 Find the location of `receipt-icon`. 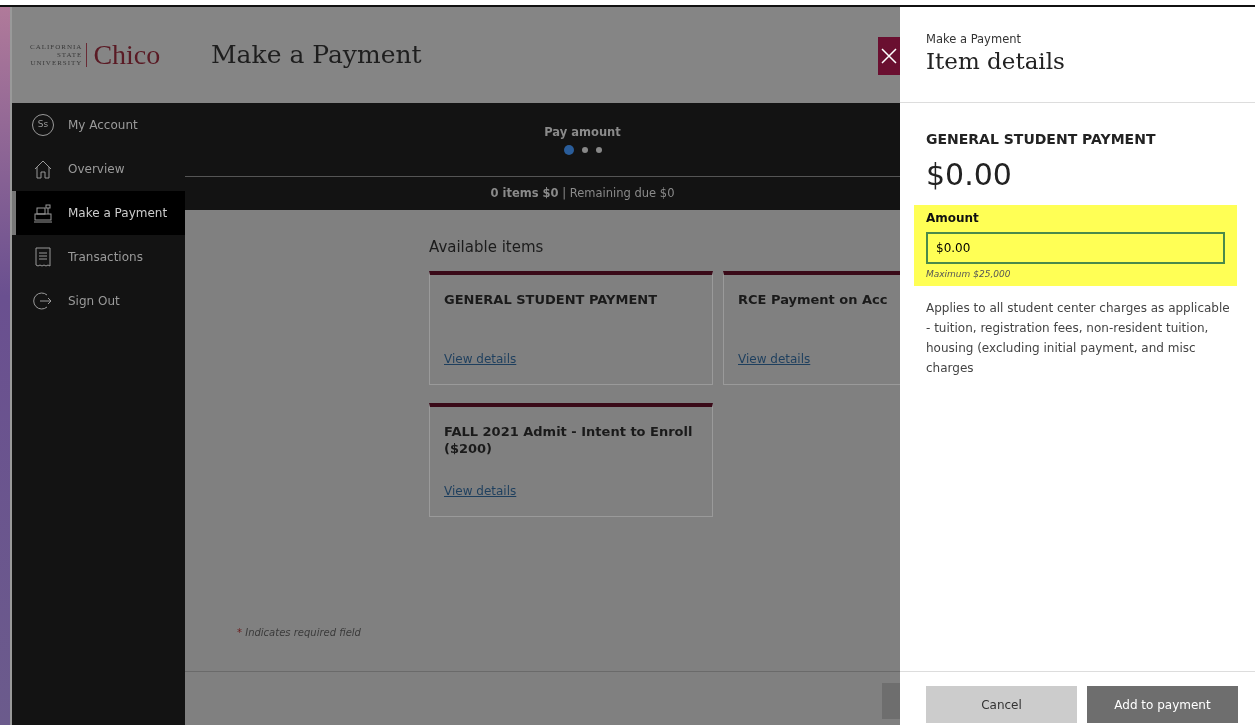

receipt-icon is located at coordinates (43, 257).